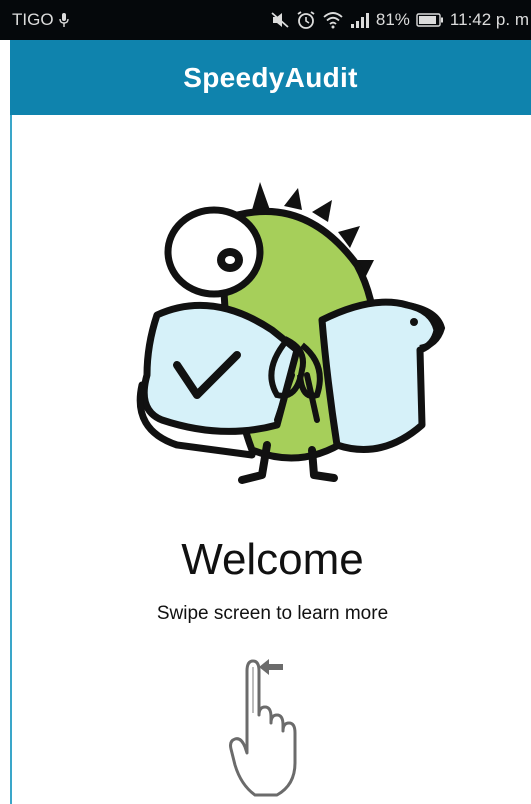 The width and height of the screenshot is (531, 804). Describe the element at coordinates (306, 20) in the screenshot. I see `alarm-icon` at that location.